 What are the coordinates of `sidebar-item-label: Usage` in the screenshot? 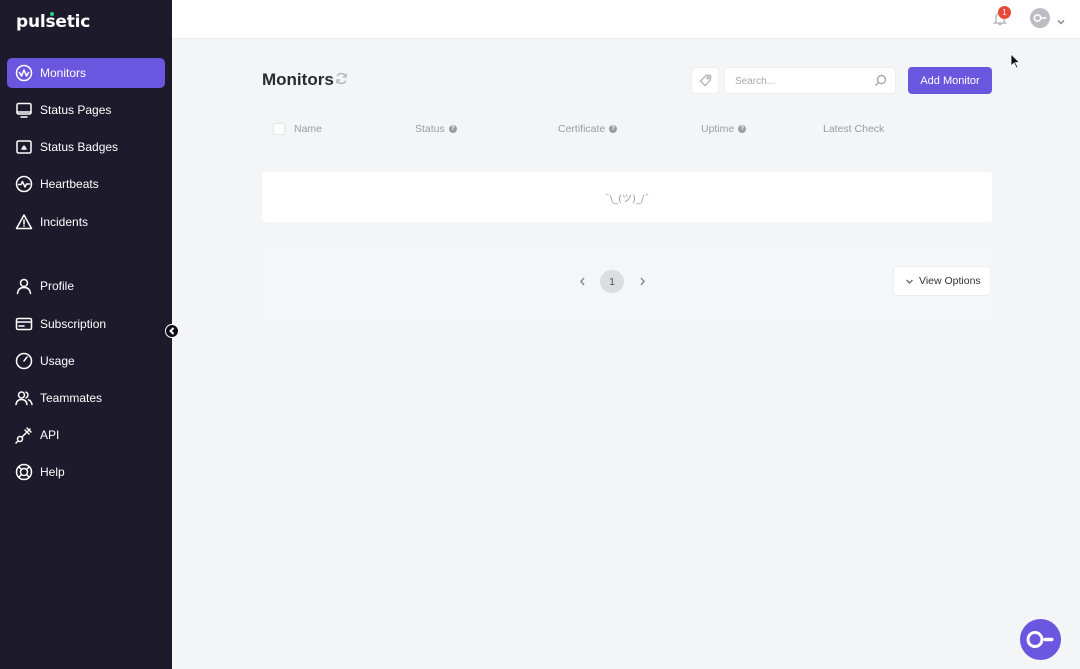 It's located at (57, 361).